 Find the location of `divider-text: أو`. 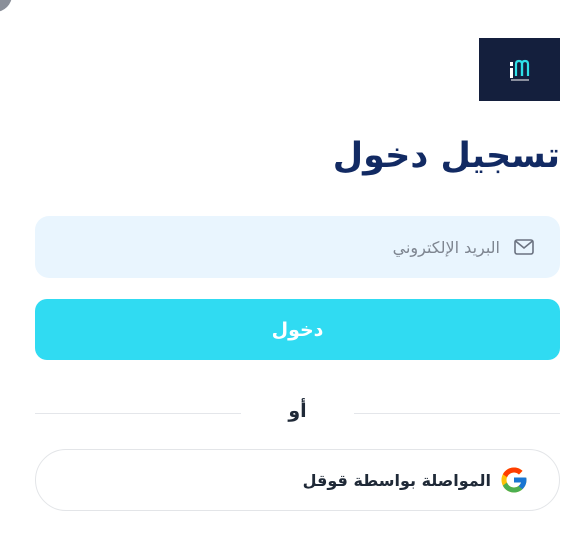

divider-text: أو is located at coordinates (297, 411).